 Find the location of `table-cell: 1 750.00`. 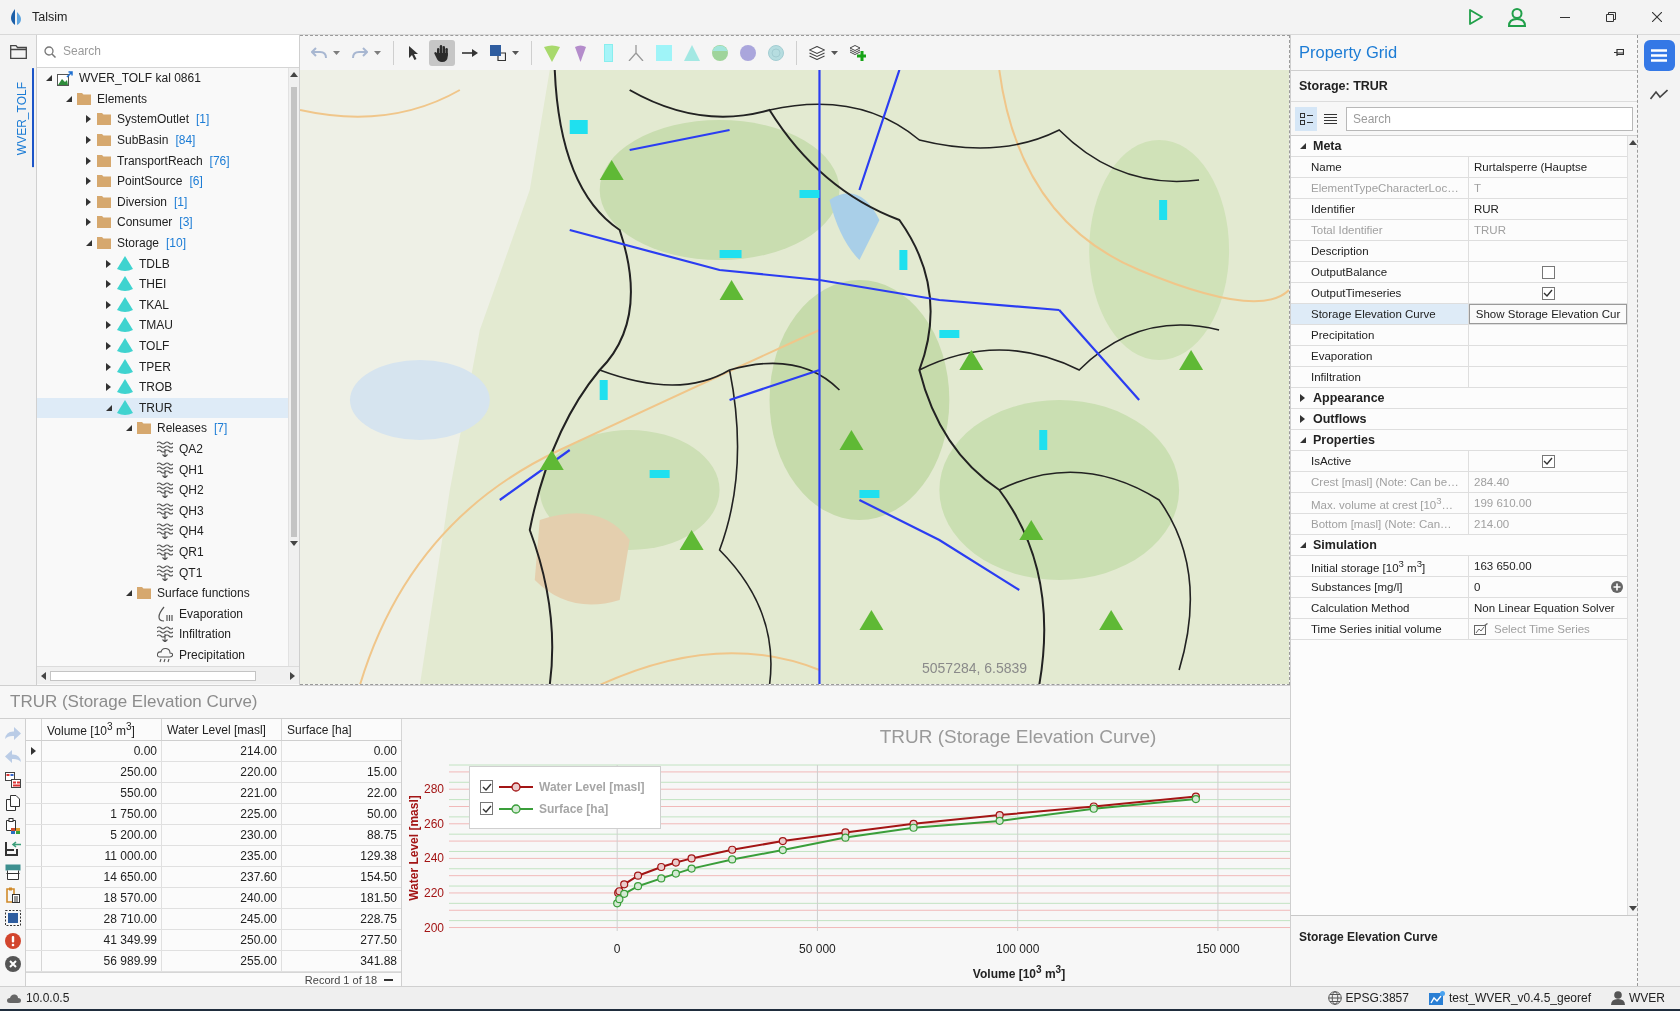

table-cell: 1 750.00 is located at coordinates (102, 814).